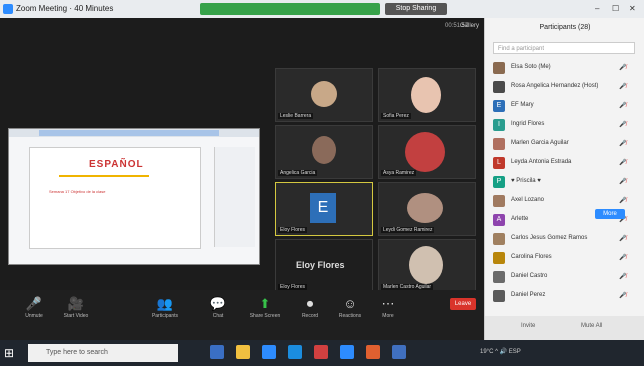 The width and height of the screenshot is (644, 366). What do you see at coordinates (76, 303) in the screenshot?
I see `video-camera-icon: 🎥` at bounding box center [76, 303].